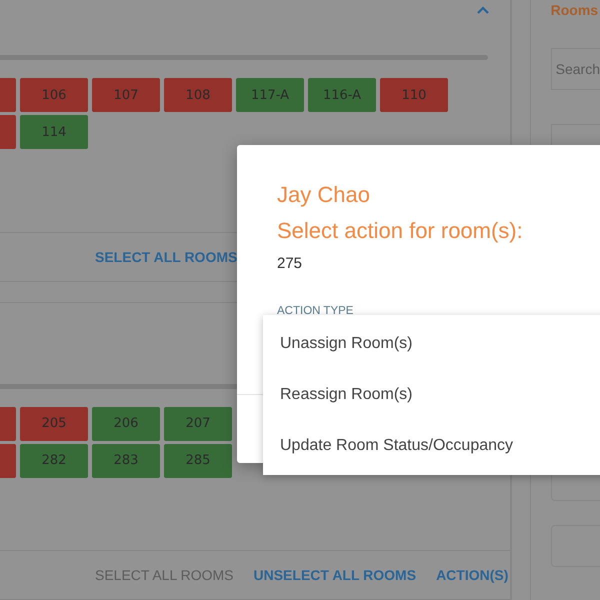  Describe the element at coordinates (54, 132) in the screenshot. I see `room-tile: 114` at that location.